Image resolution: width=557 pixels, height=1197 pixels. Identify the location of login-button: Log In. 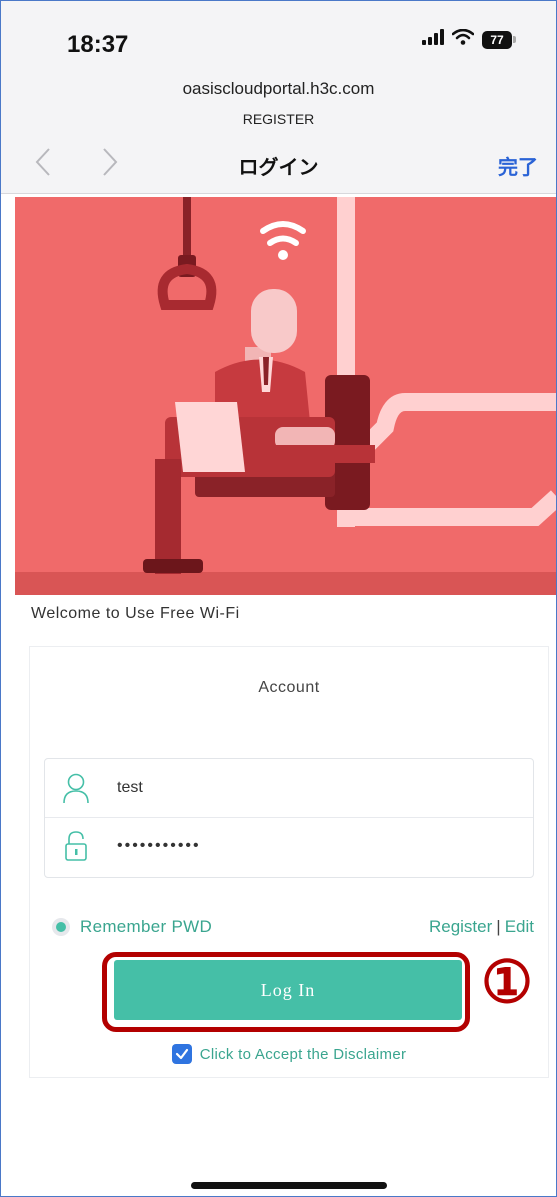
(288, 990).